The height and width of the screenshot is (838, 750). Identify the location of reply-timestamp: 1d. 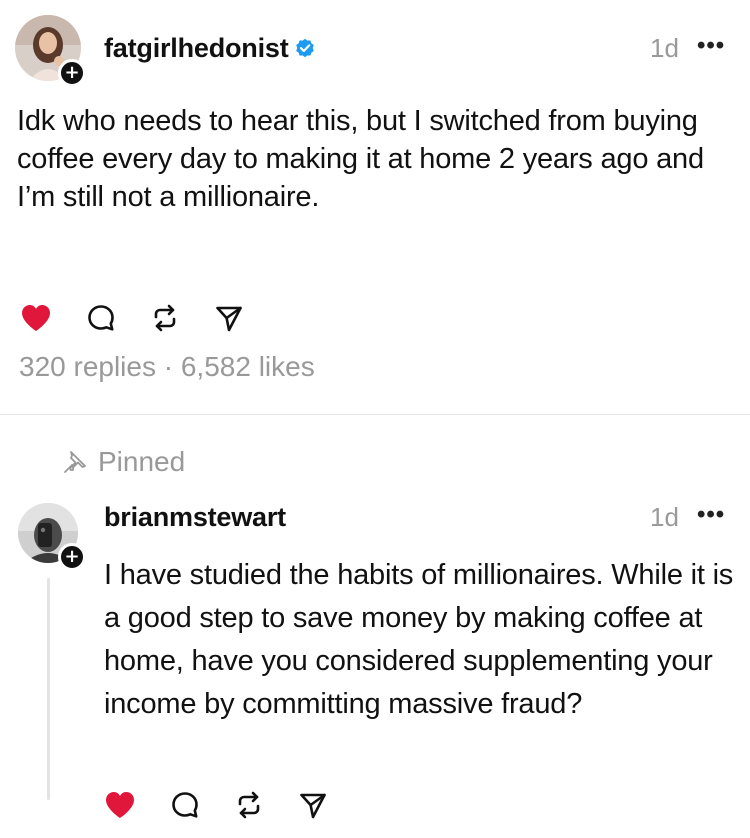
(664, 517).